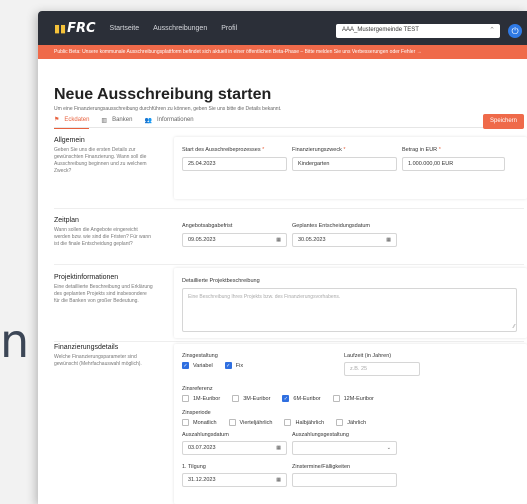  I want to click on laufzeit-label: Laufzeit (in Jahren), so click(368, 356).